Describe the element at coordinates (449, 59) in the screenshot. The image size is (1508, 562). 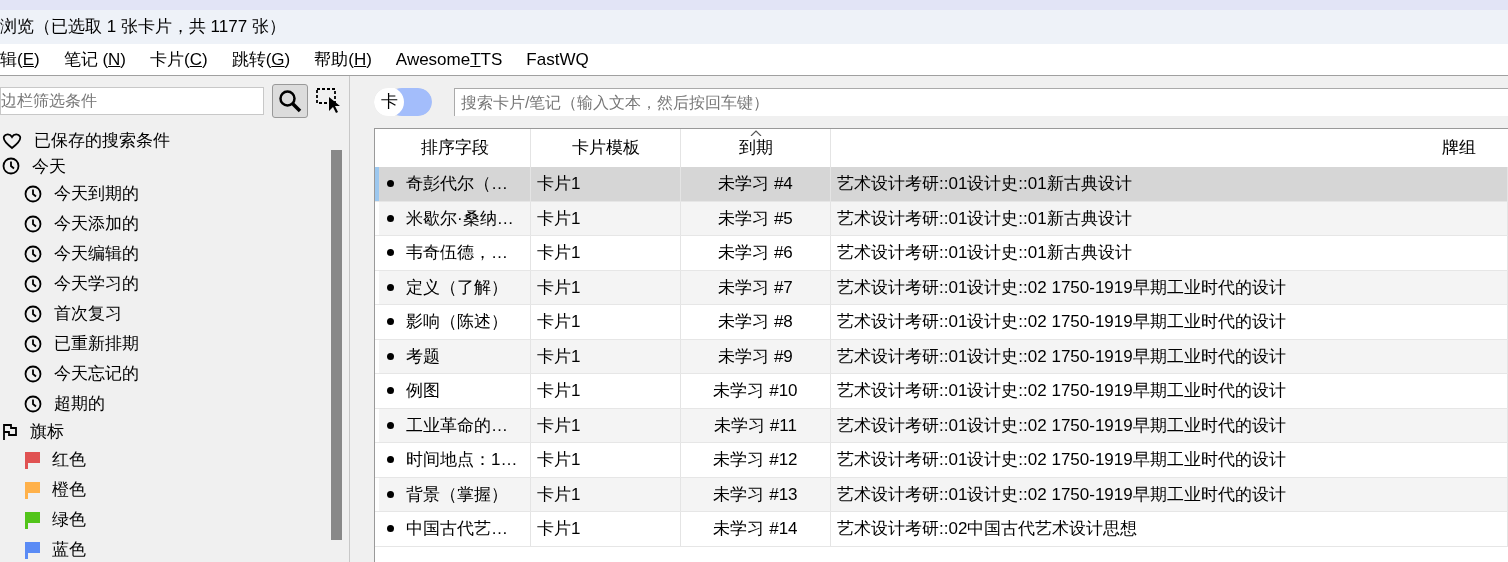
I see `menu-item: AwesomeTTS` at that location.